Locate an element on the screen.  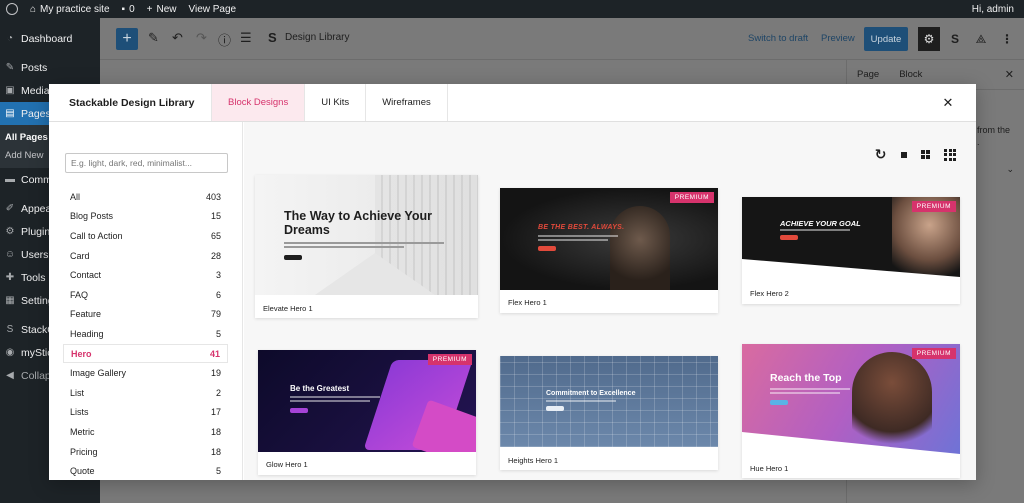
category-name: List is located at coordinates (77, 392).